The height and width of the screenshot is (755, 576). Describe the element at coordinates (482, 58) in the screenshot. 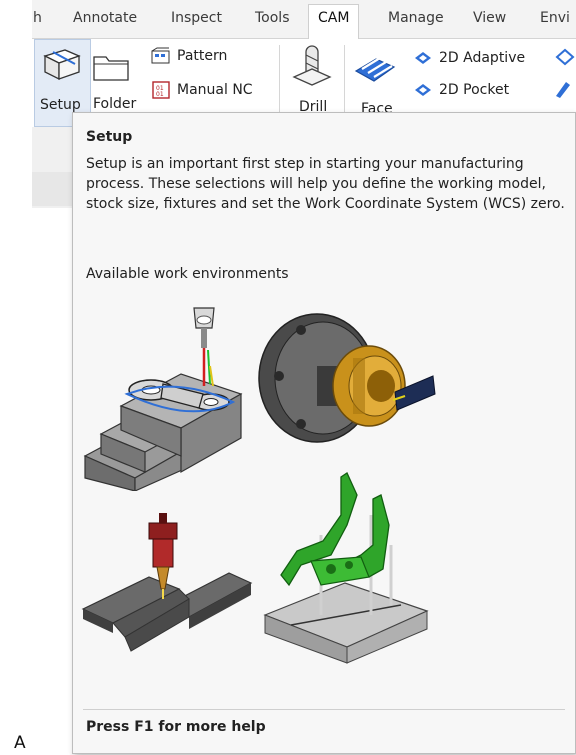

I see `adaptive-2d-label: 2D Adaptive` at that location.